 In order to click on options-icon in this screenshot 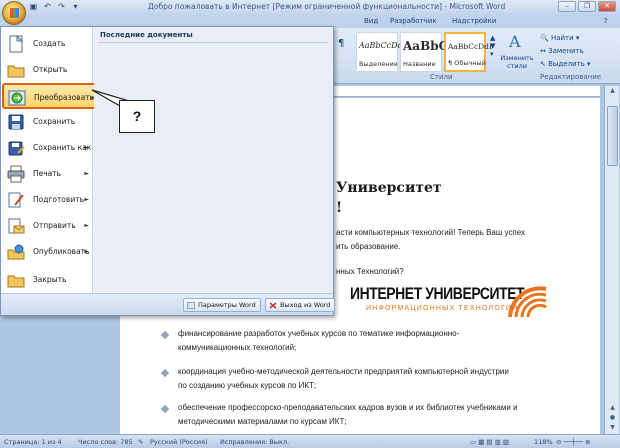, I will do `click(191, 305)`.